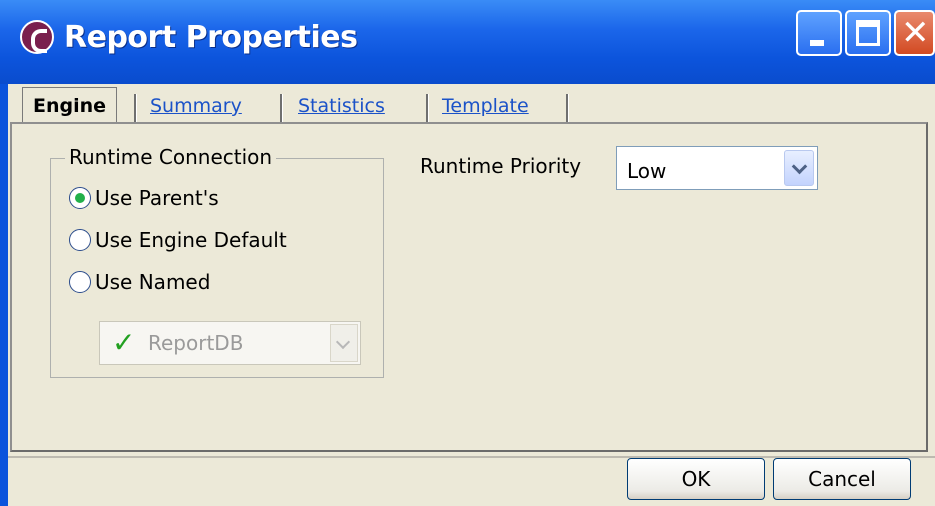 The image size is (935, 506). I want to click on runtime-connection-legend: Runtime Connection, so click(171, 157).